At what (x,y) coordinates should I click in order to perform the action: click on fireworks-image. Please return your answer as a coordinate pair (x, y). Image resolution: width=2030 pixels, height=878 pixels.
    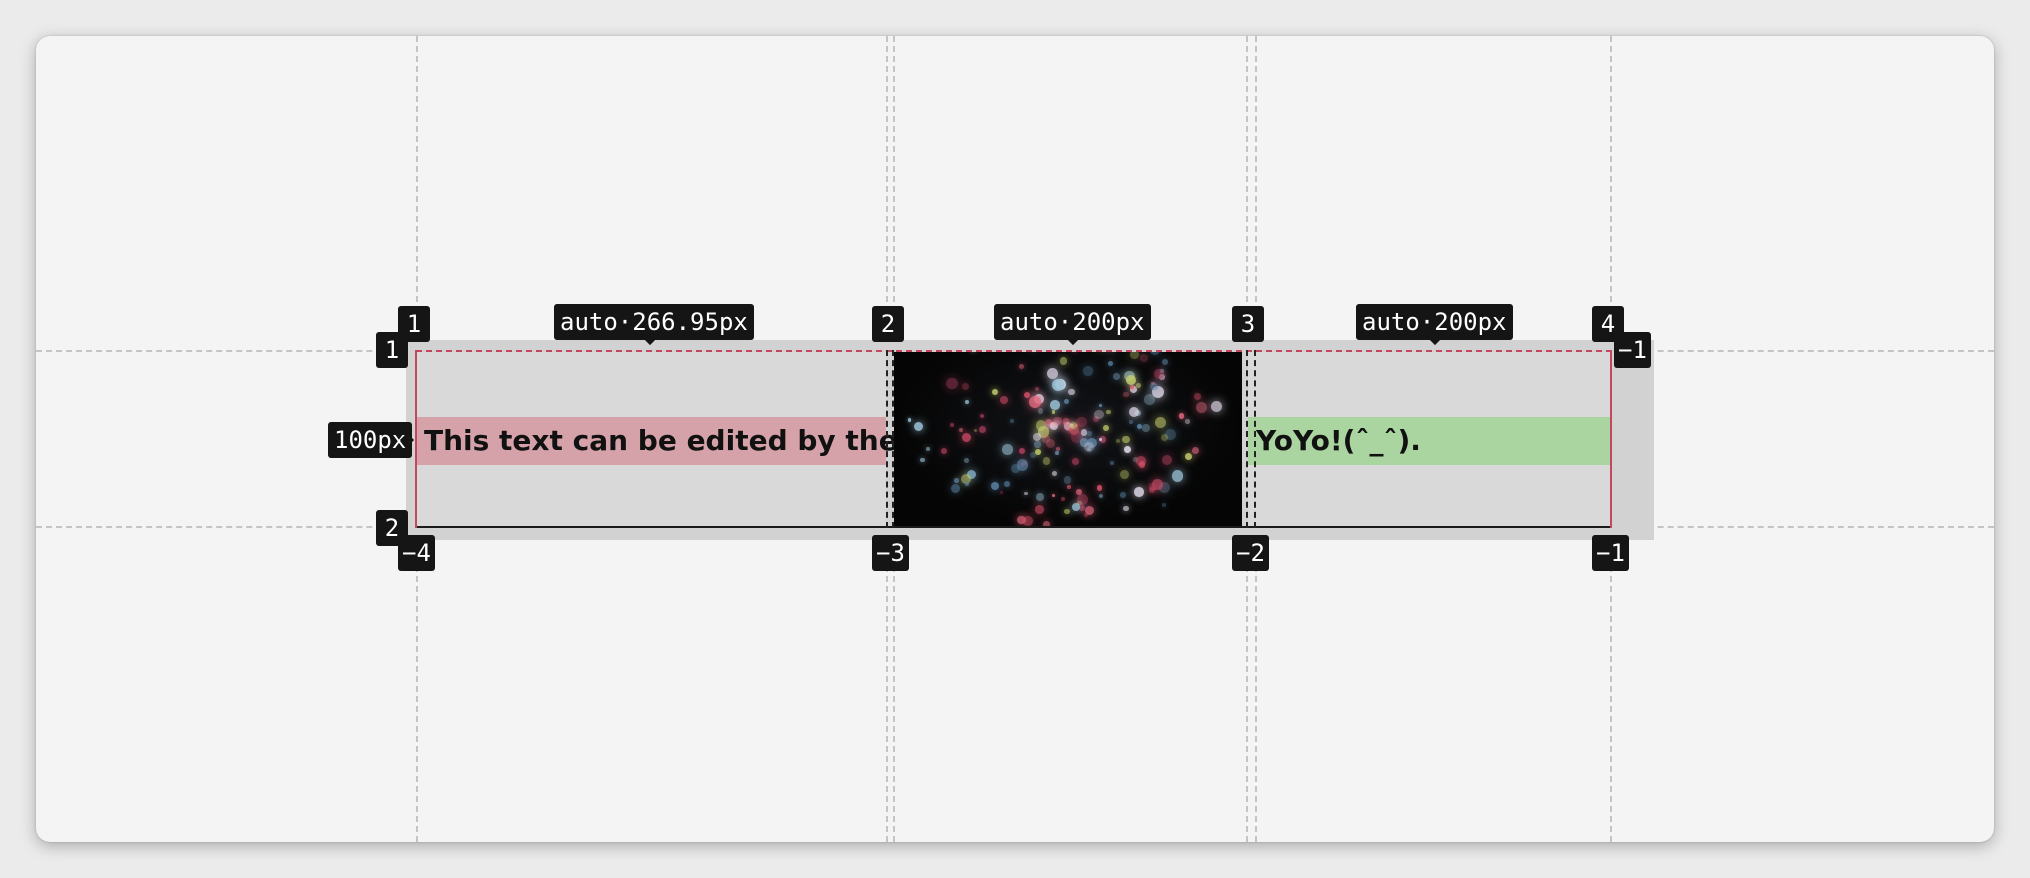
    Looking at the image, I should click on (1068, 439).